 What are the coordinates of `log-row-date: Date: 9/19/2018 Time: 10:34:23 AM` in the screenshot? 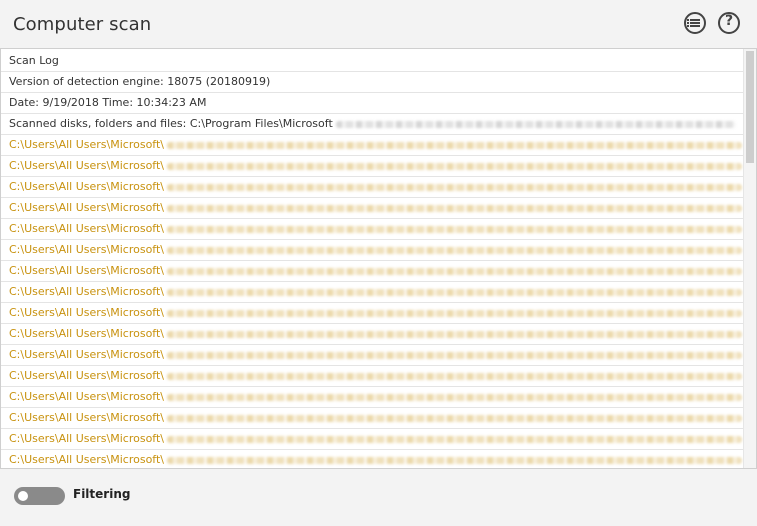 It's located at (372, 103).